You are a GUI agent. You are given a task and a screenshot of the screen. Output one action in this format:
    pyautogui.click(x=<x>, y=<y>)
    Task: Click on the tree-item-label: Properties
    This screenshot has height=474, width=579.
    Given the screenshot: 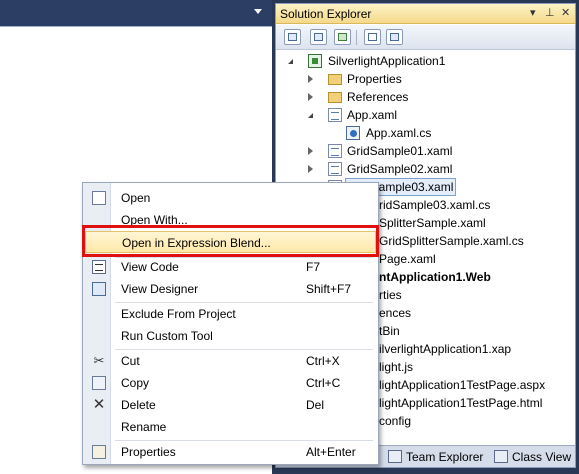 What is the action you would take?
    pyautogui.click(x=374, y=79)
    